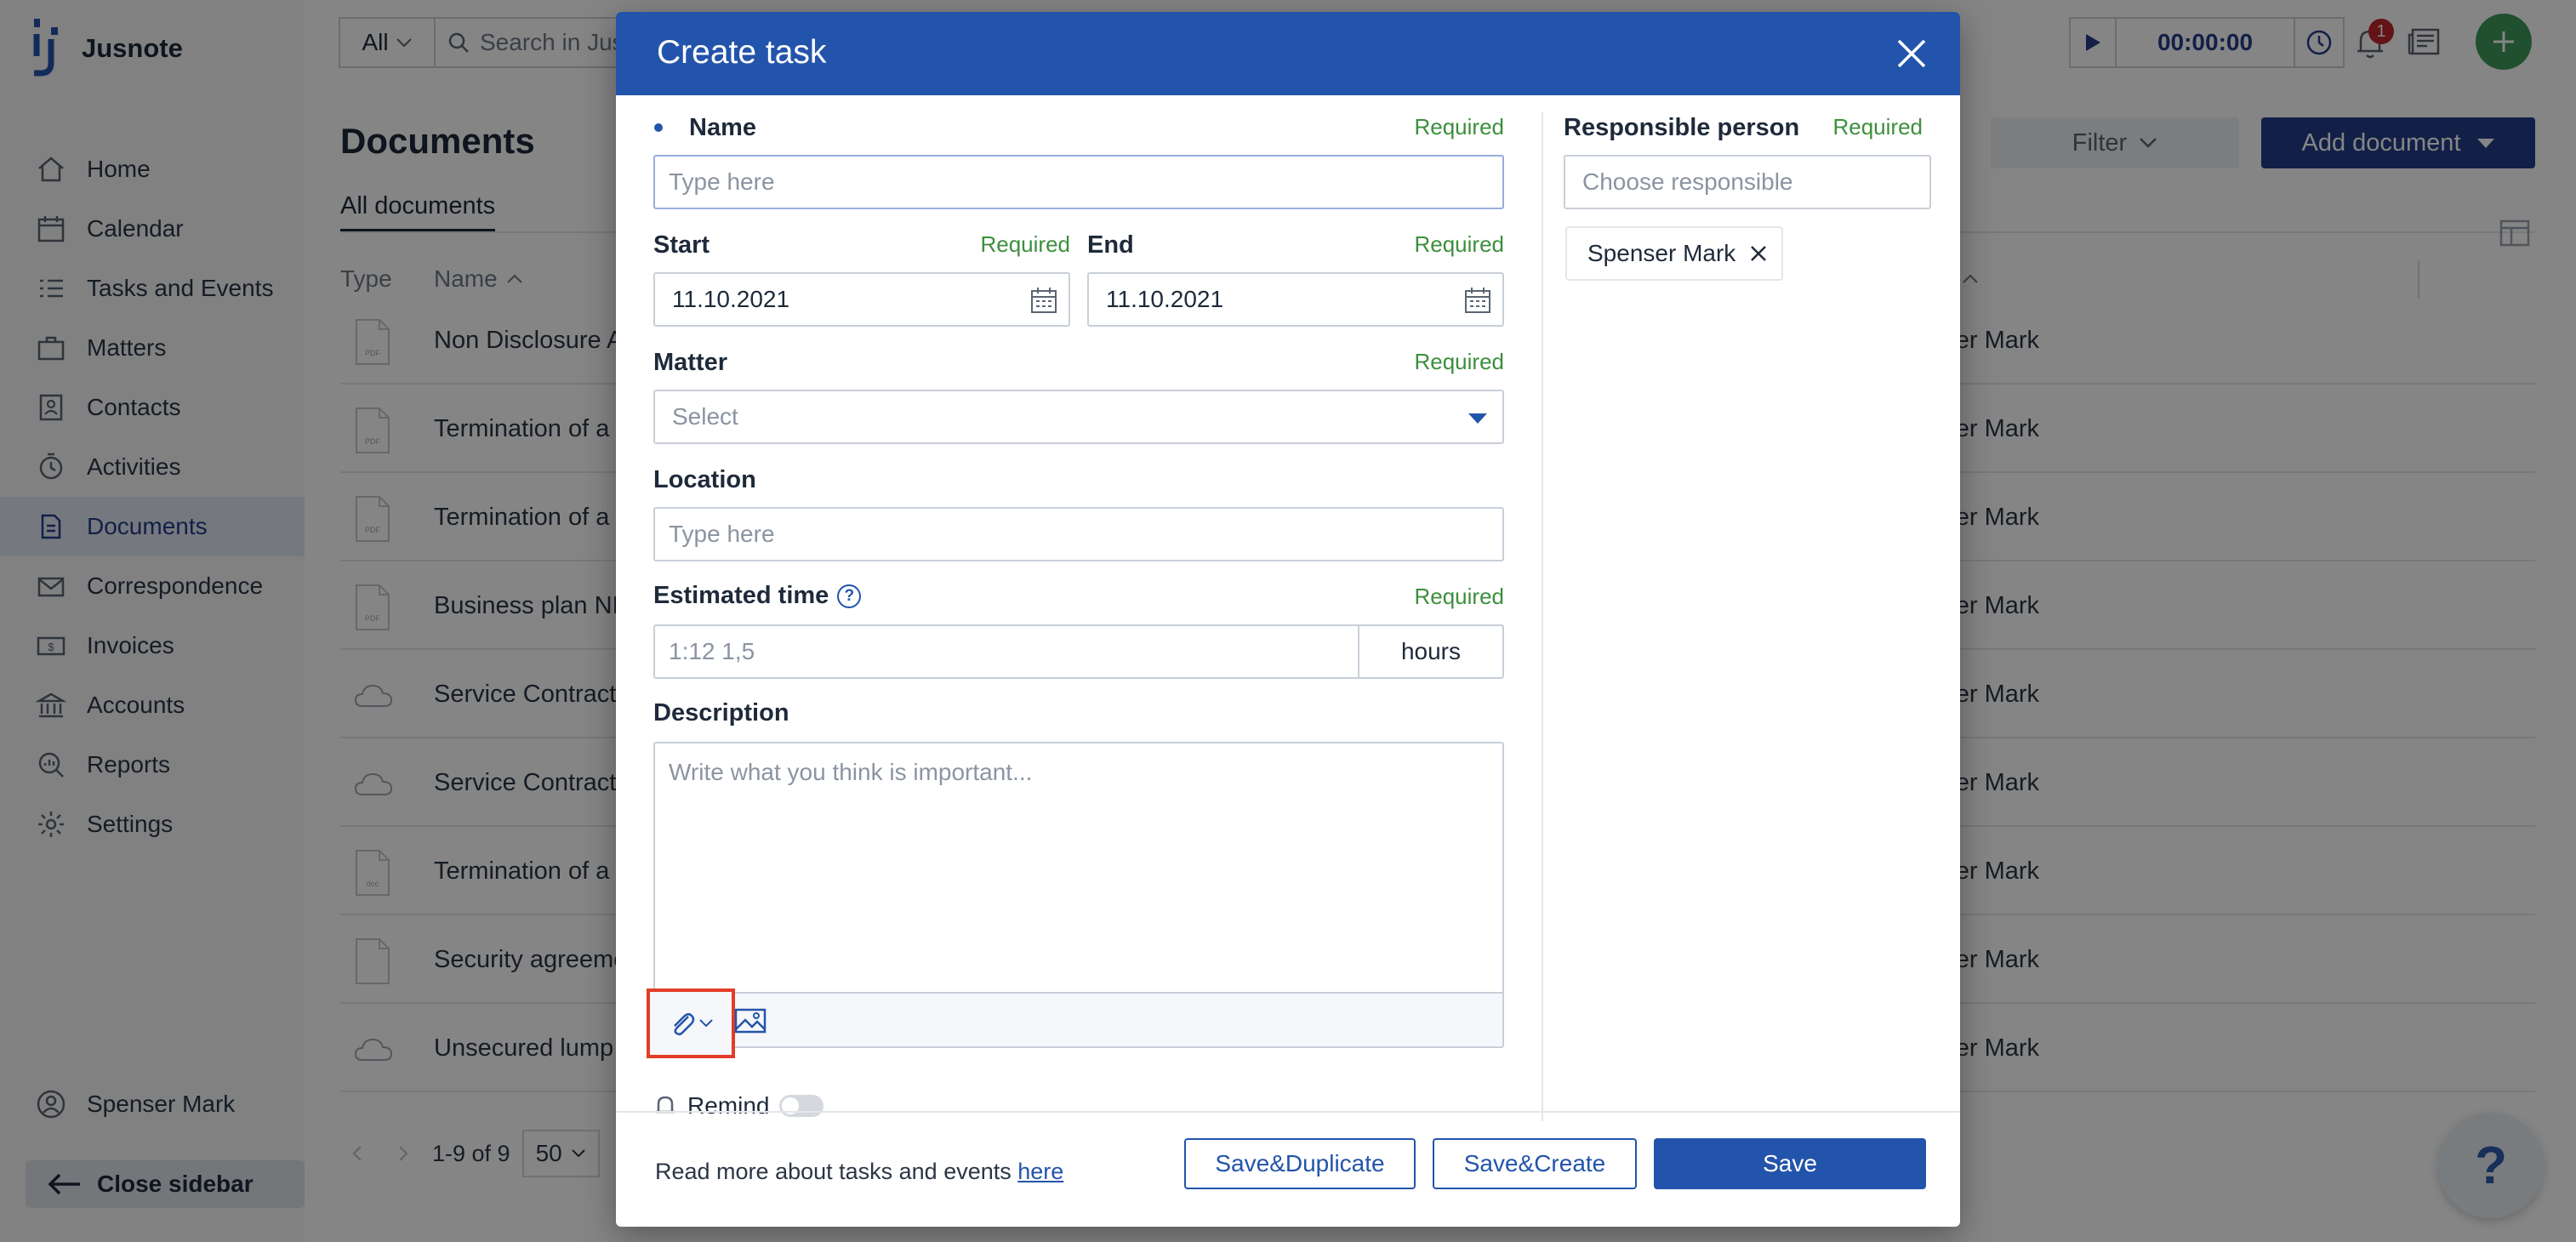  I want to click on name-input: Type here, so click(1078, 182).